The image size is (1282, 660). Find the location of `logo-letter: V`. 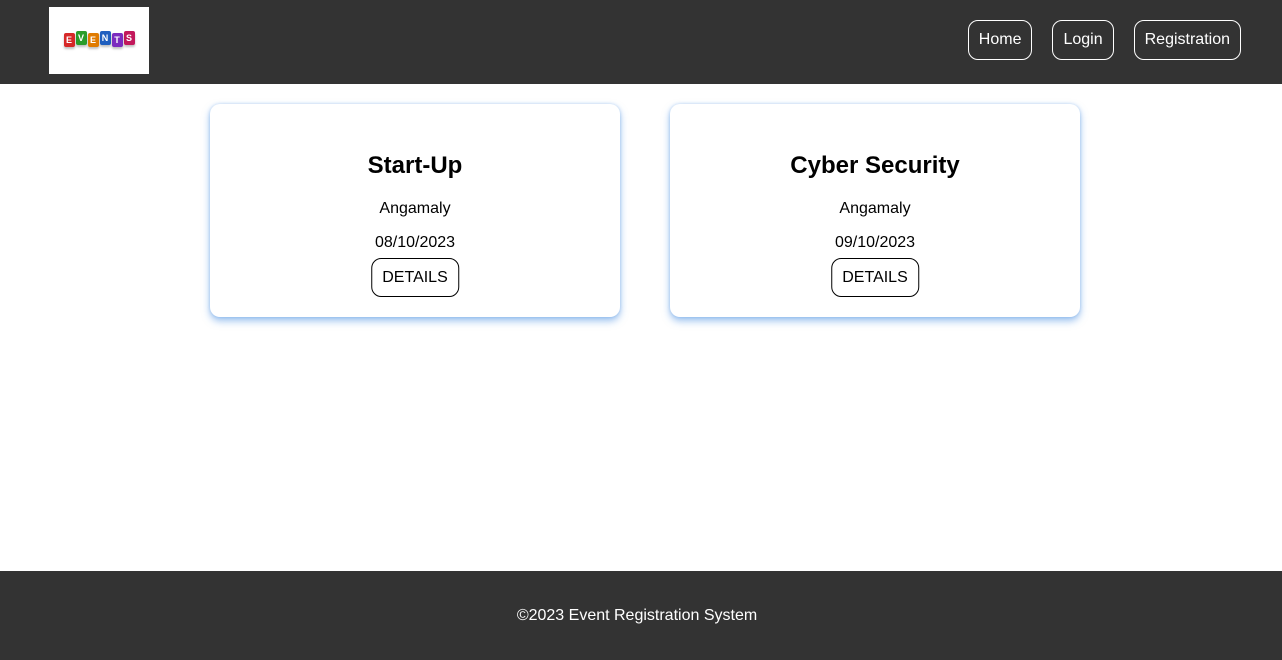

logo-letter: V is located at coordinates (81, 37).